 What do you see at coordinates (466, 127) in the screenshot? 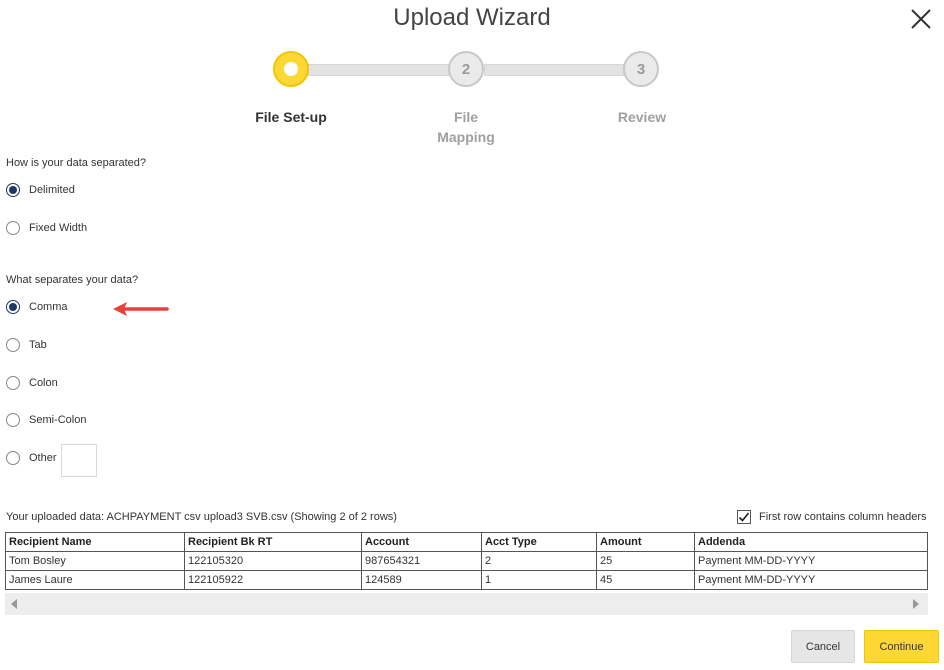
I see `step-2-label: File Mapping` at bounding box center [466, 127].